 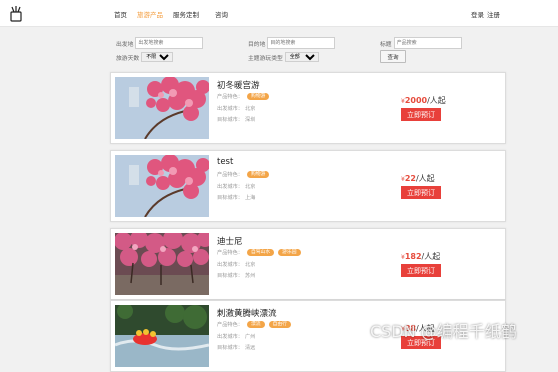 I want to click on title-filter: 标题, so click(x=421, y=43).